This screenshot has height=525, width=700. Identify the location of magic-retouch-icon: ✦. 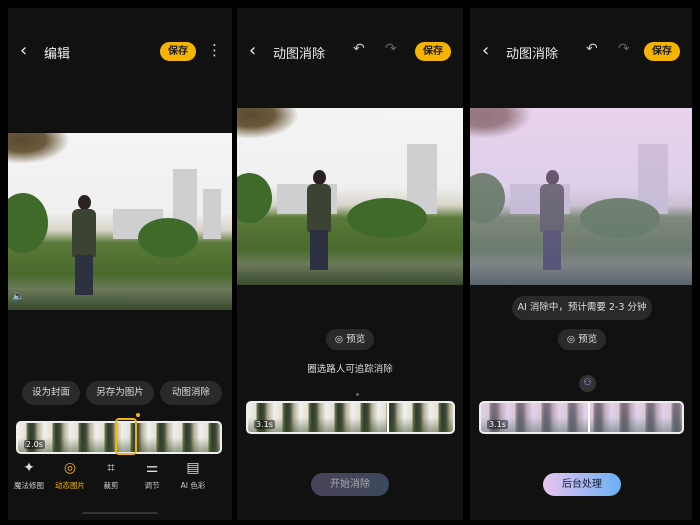
(29, 468).